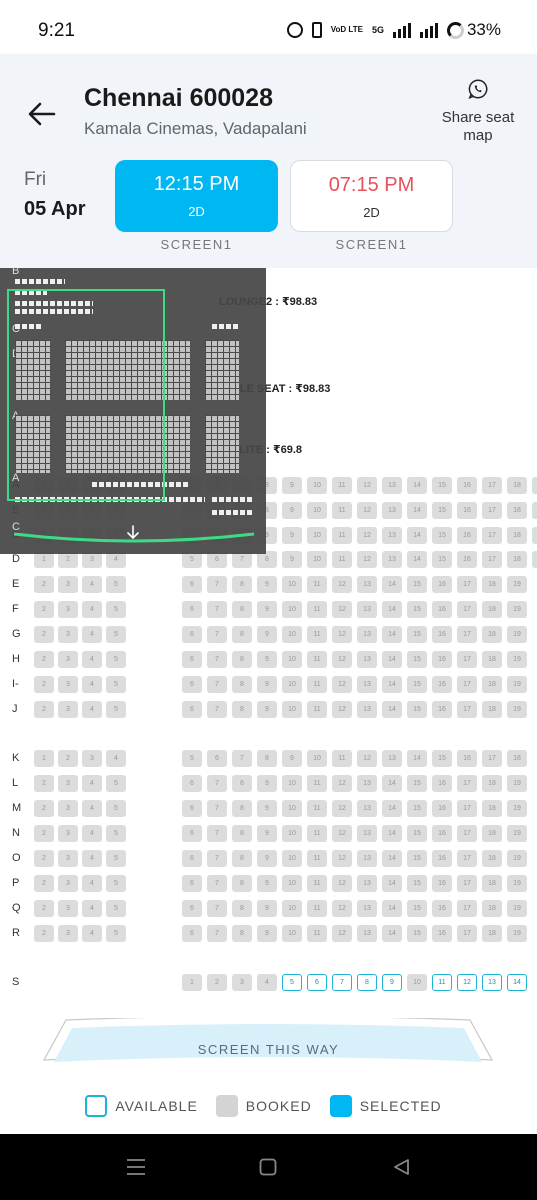 The image size is (537, 1200). I want to click on showtime-button-2: 07:15 PM 2D, so click(371, 196).